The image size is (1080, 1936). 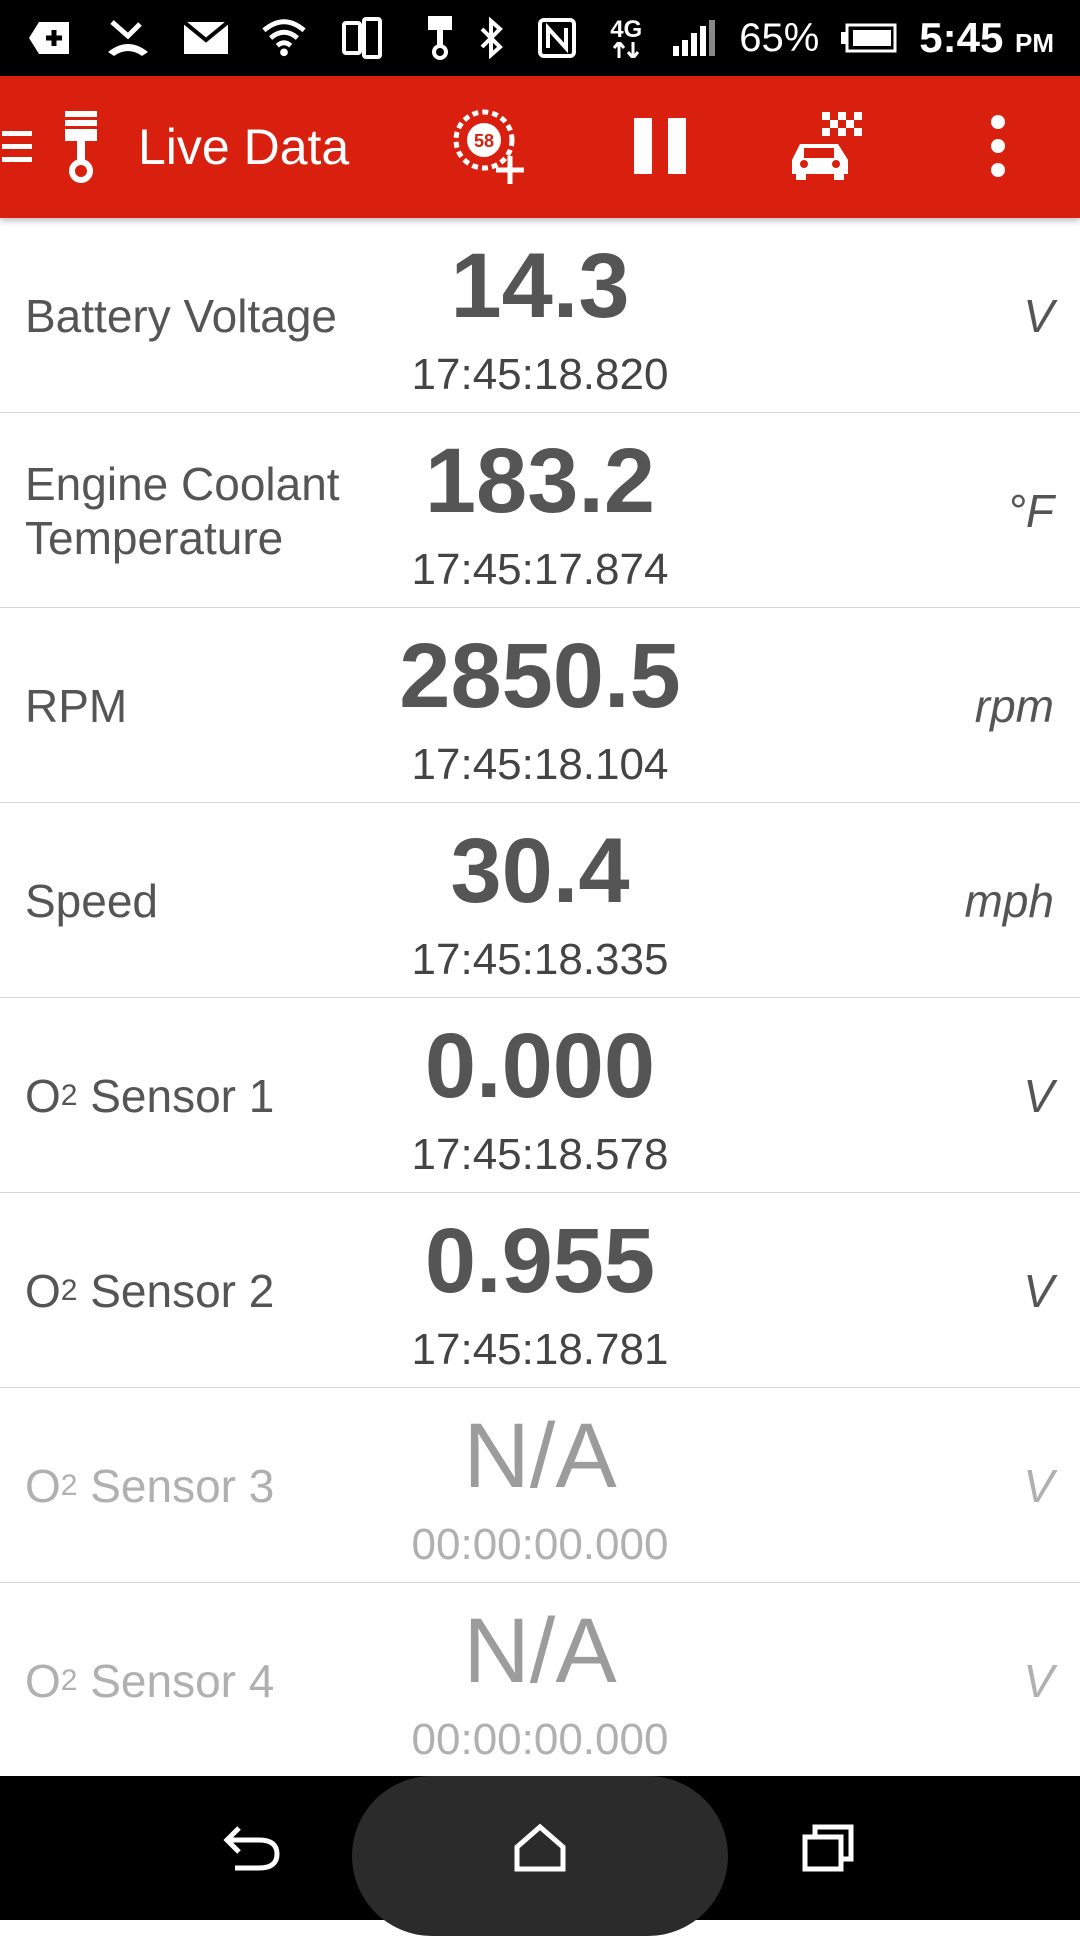 What do you see at coordinates (1031, 510) in the screenshot?
I see `pid-unit: °F` at bounding box center [1031, 510].